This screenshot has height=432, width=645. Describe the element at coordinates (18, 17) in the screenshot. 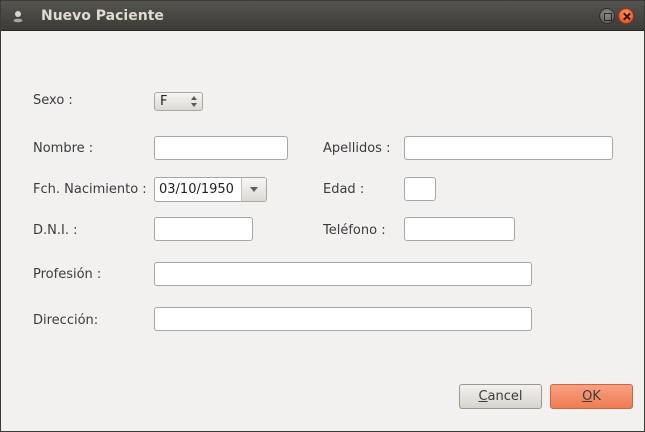

I see `app-icon` at that location.